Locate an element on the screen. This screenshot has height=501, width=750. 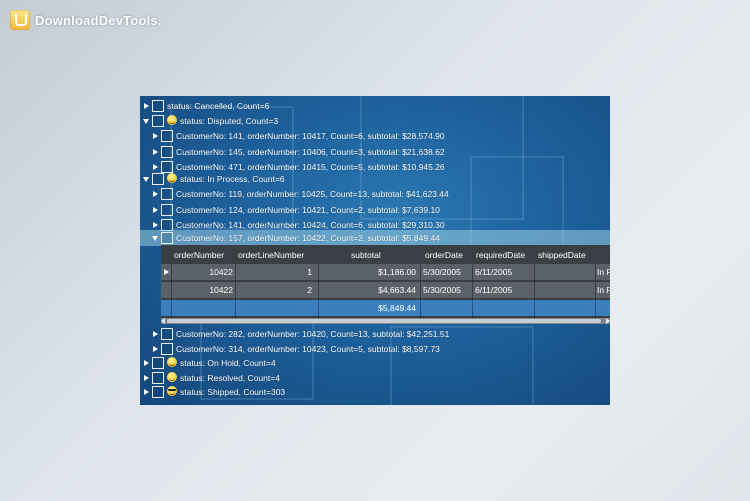
scrollbar-thumb is located at coordinates (384, 321).